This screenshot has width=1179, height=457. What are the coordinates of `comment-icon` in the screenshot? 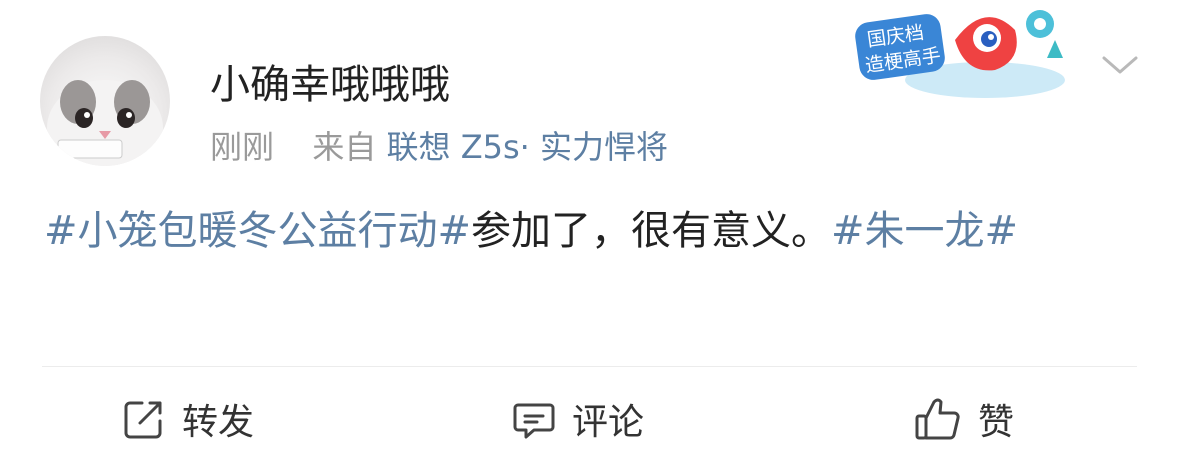 It's located at (534, 421).